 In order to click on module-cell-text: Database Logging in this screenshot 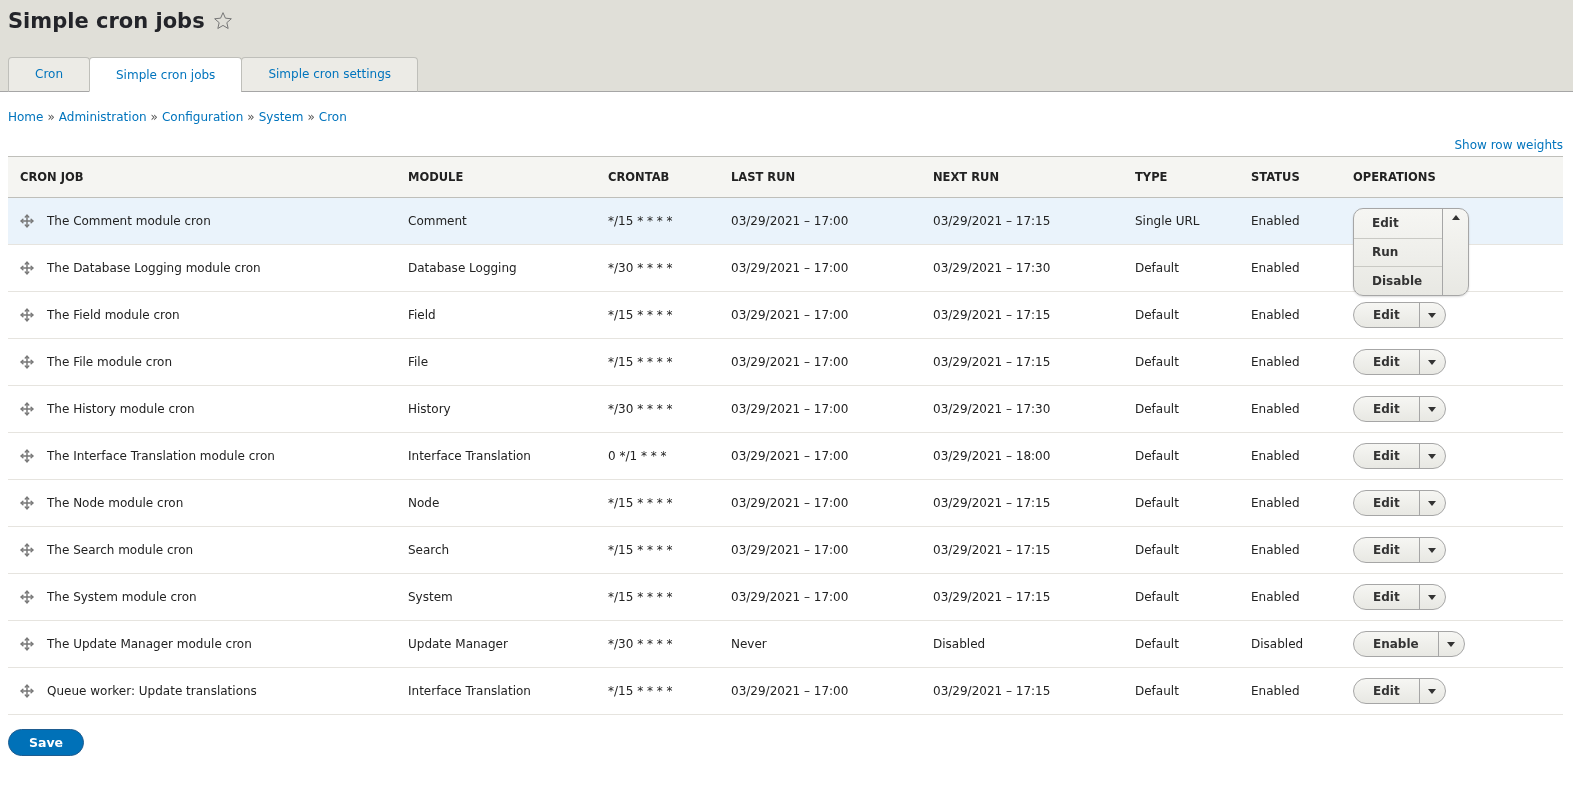, I will do `click(463, 268)`.